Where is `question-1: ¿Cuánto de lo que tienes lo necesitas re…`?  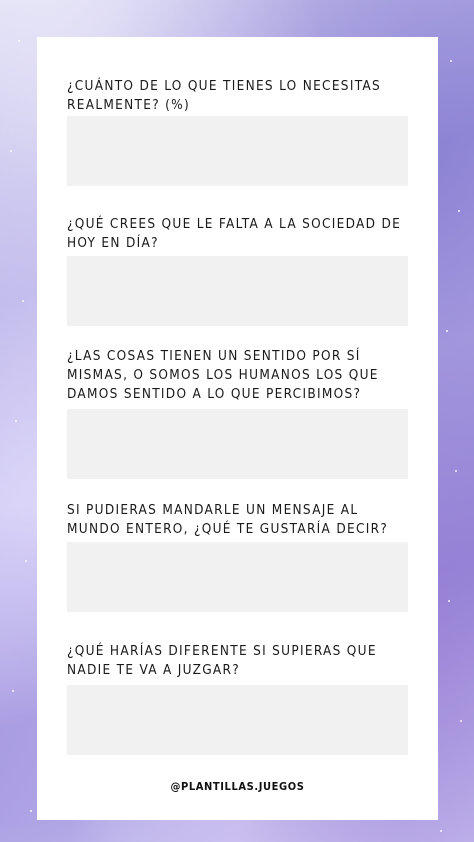 question-1: ¿Cuánto de lo que tienes lo necesitas re… is located at coordinates (224, 95).